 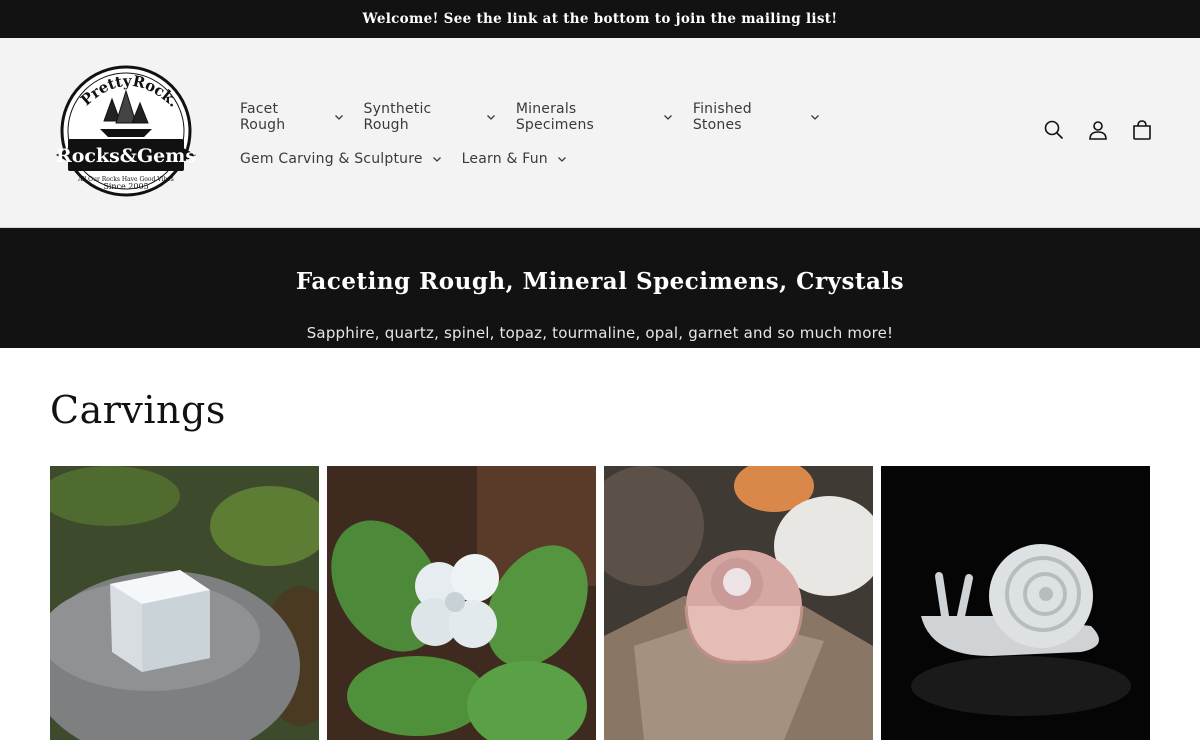 What do you see at coordinates (1142, 130) in the screenshot?
I see `cart-icon` at bounding box center [1142, 130].